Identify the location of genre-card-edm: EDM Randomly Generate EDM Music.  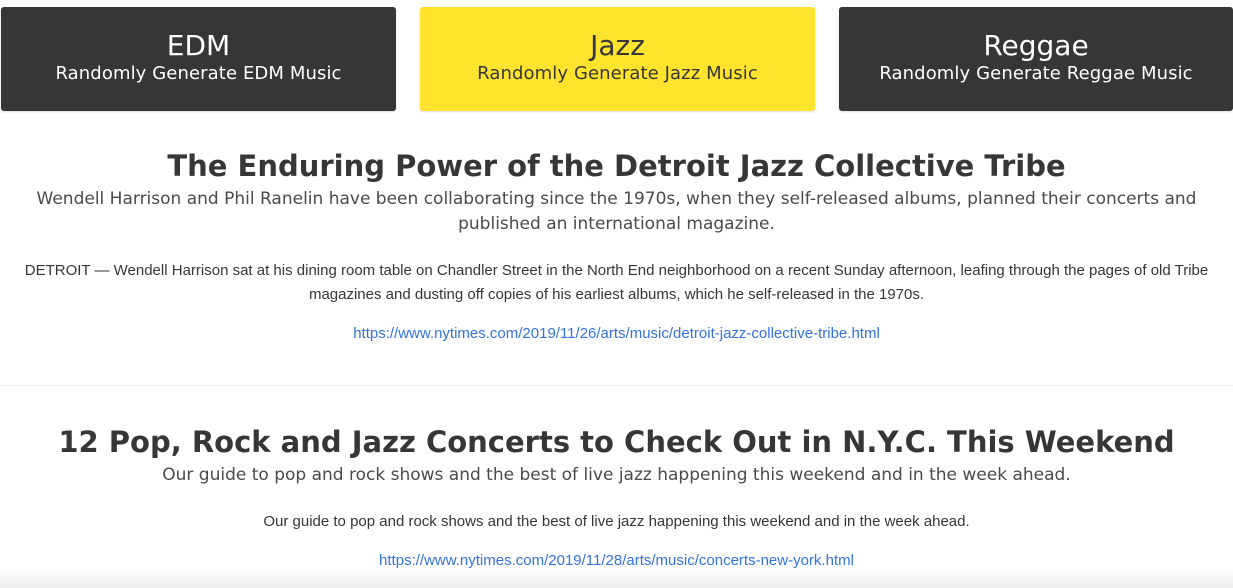
(198, 59).